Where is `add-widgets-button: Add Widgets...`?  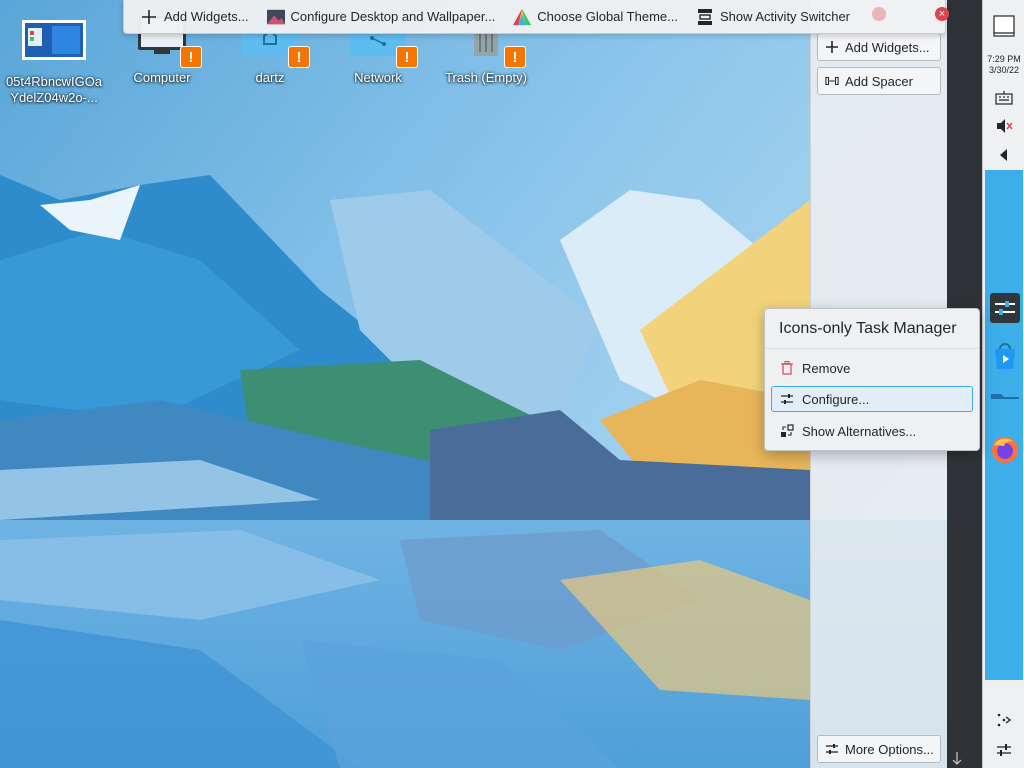 add-widgets-button: Add Widgets... is located at coordinates (194, 17).